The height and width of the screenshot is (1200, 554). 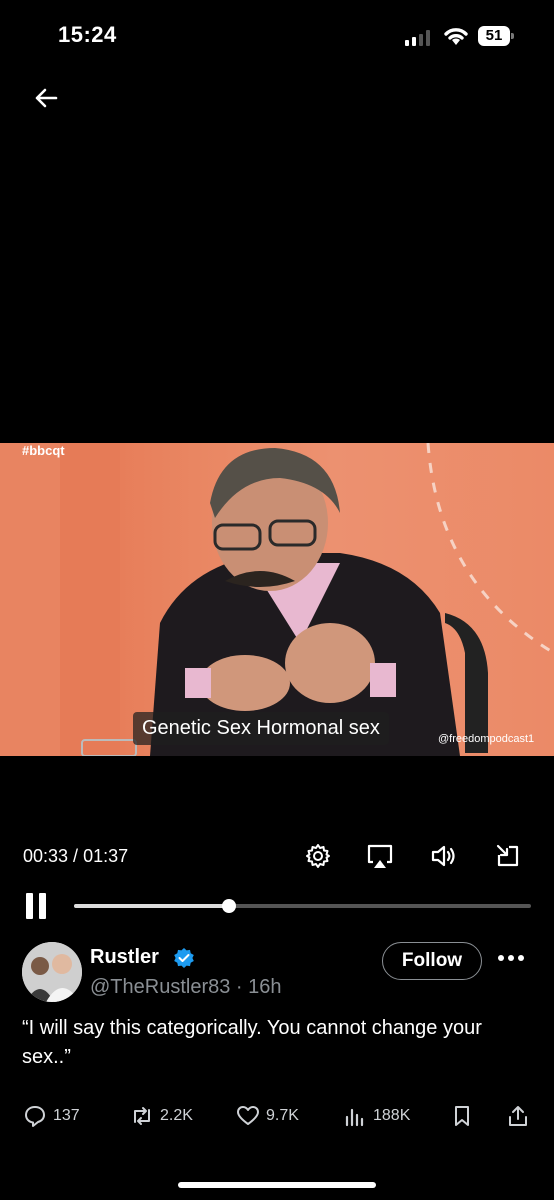 I want to click on video-time: 00:33 / 01:37, so click(x=75, y=856).